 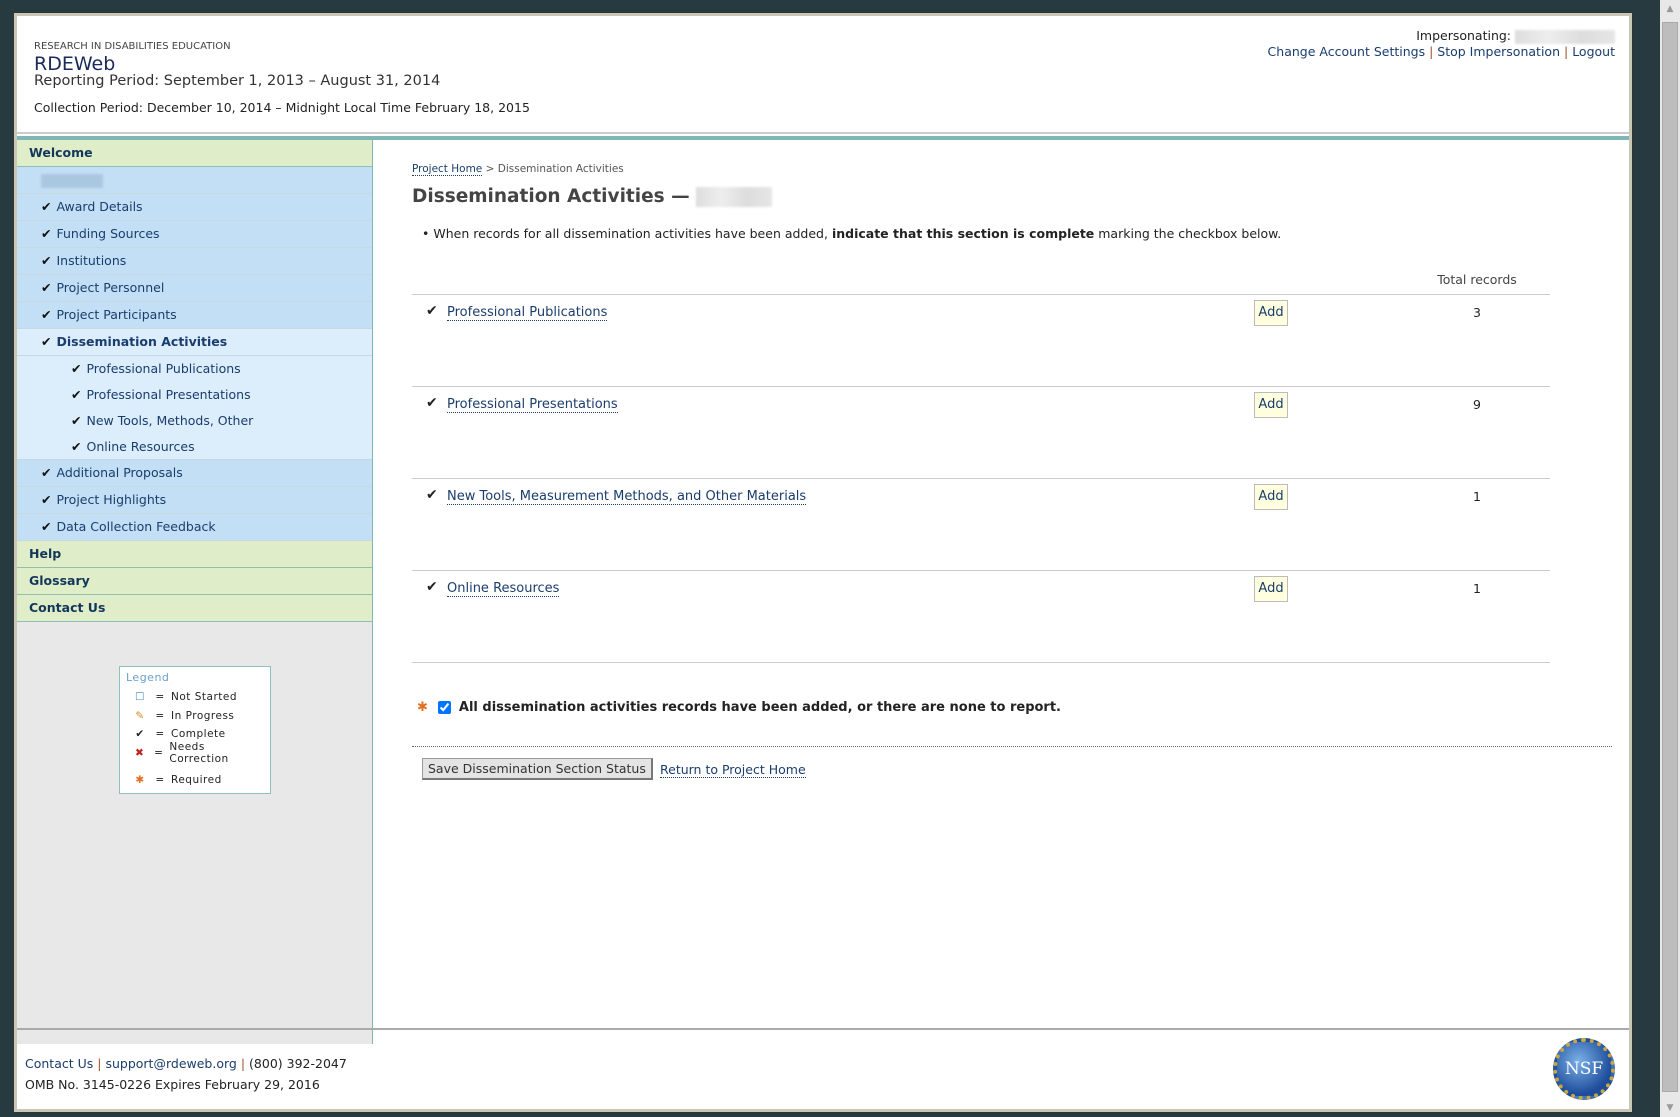 I want to click on nav-welcome: Welcome, so click(x=194, y=153).